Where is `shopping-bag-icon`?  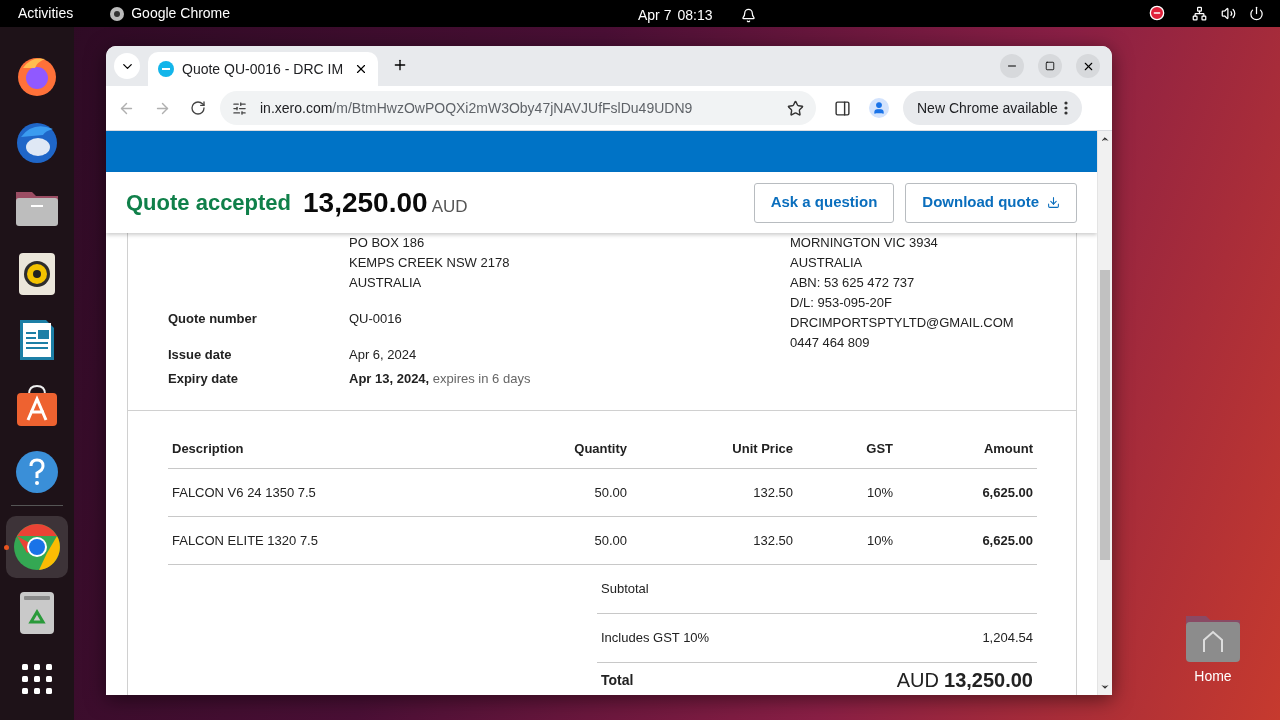 shopping-bag-icon is located at coordinates (37, 406).